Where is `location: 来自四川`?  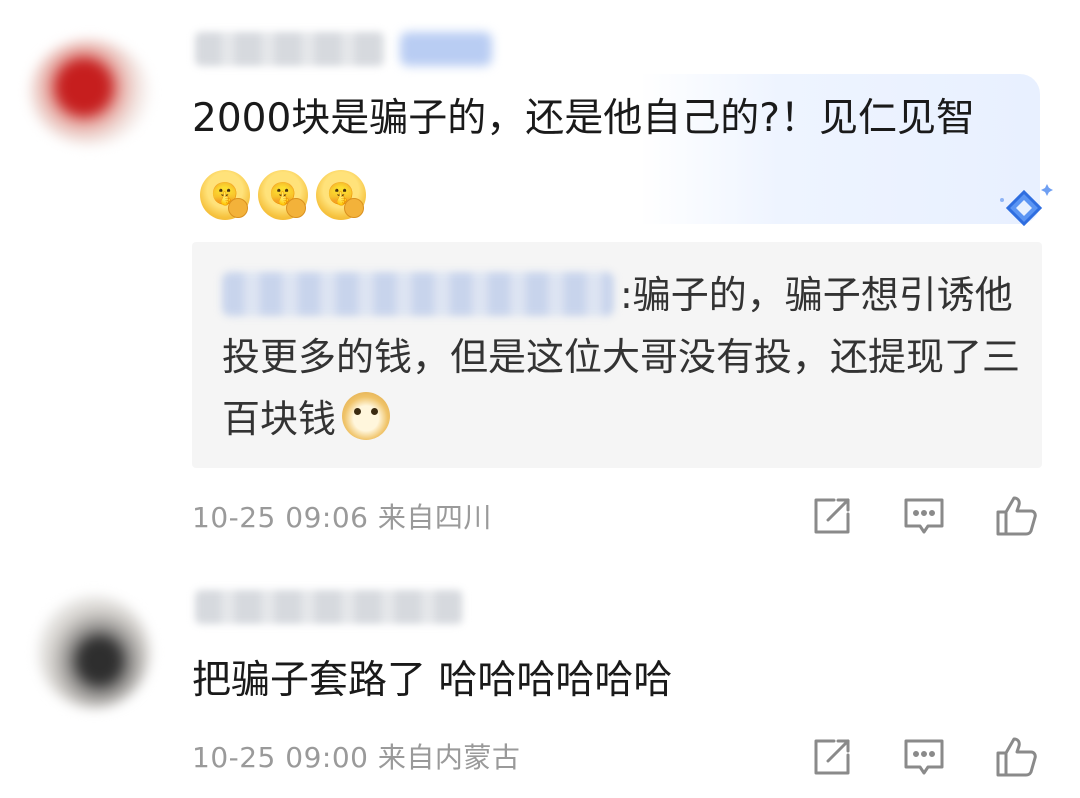
location: 来自四川 is located at coordinates (434, 517).